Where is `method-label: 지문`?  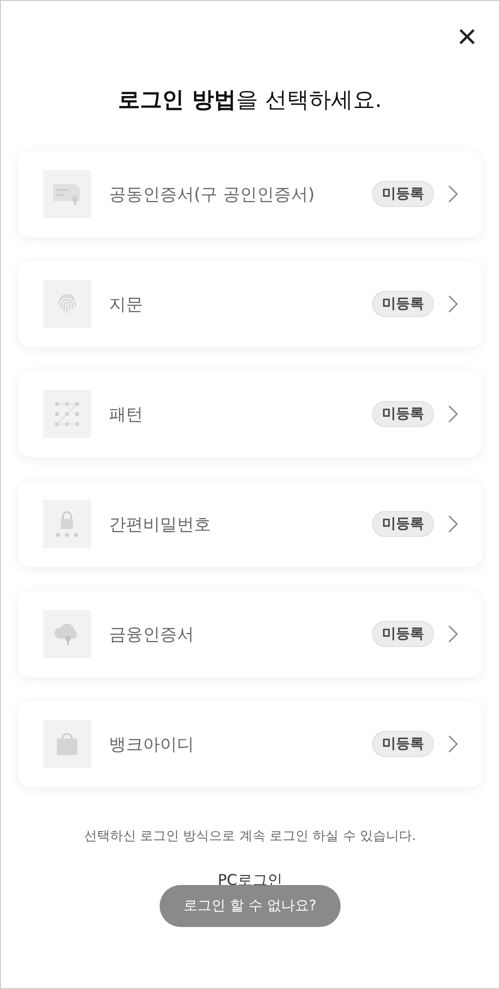
method-label: 지문 is located at coordinates (126, 305).